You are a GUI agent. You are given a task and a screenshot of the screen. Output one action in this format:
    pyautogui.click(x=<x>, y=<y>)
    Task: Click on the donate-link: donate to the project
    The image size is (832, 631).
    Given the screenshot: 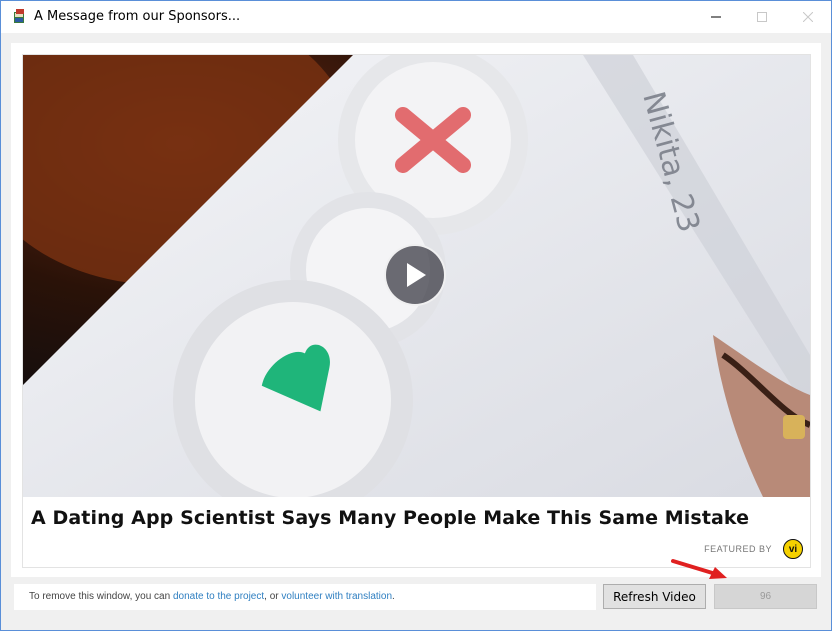 What is the action you would take?
    pyautogui.click(x=218, y=596)
    